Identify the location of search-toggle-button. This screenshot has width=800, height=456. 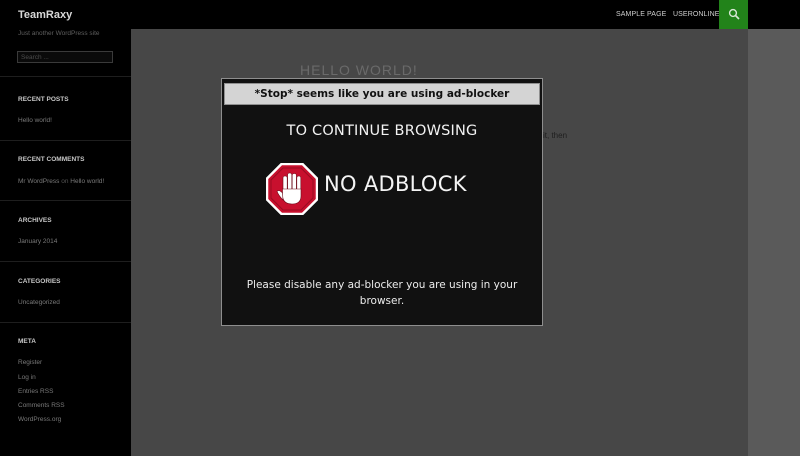
(733, 14).